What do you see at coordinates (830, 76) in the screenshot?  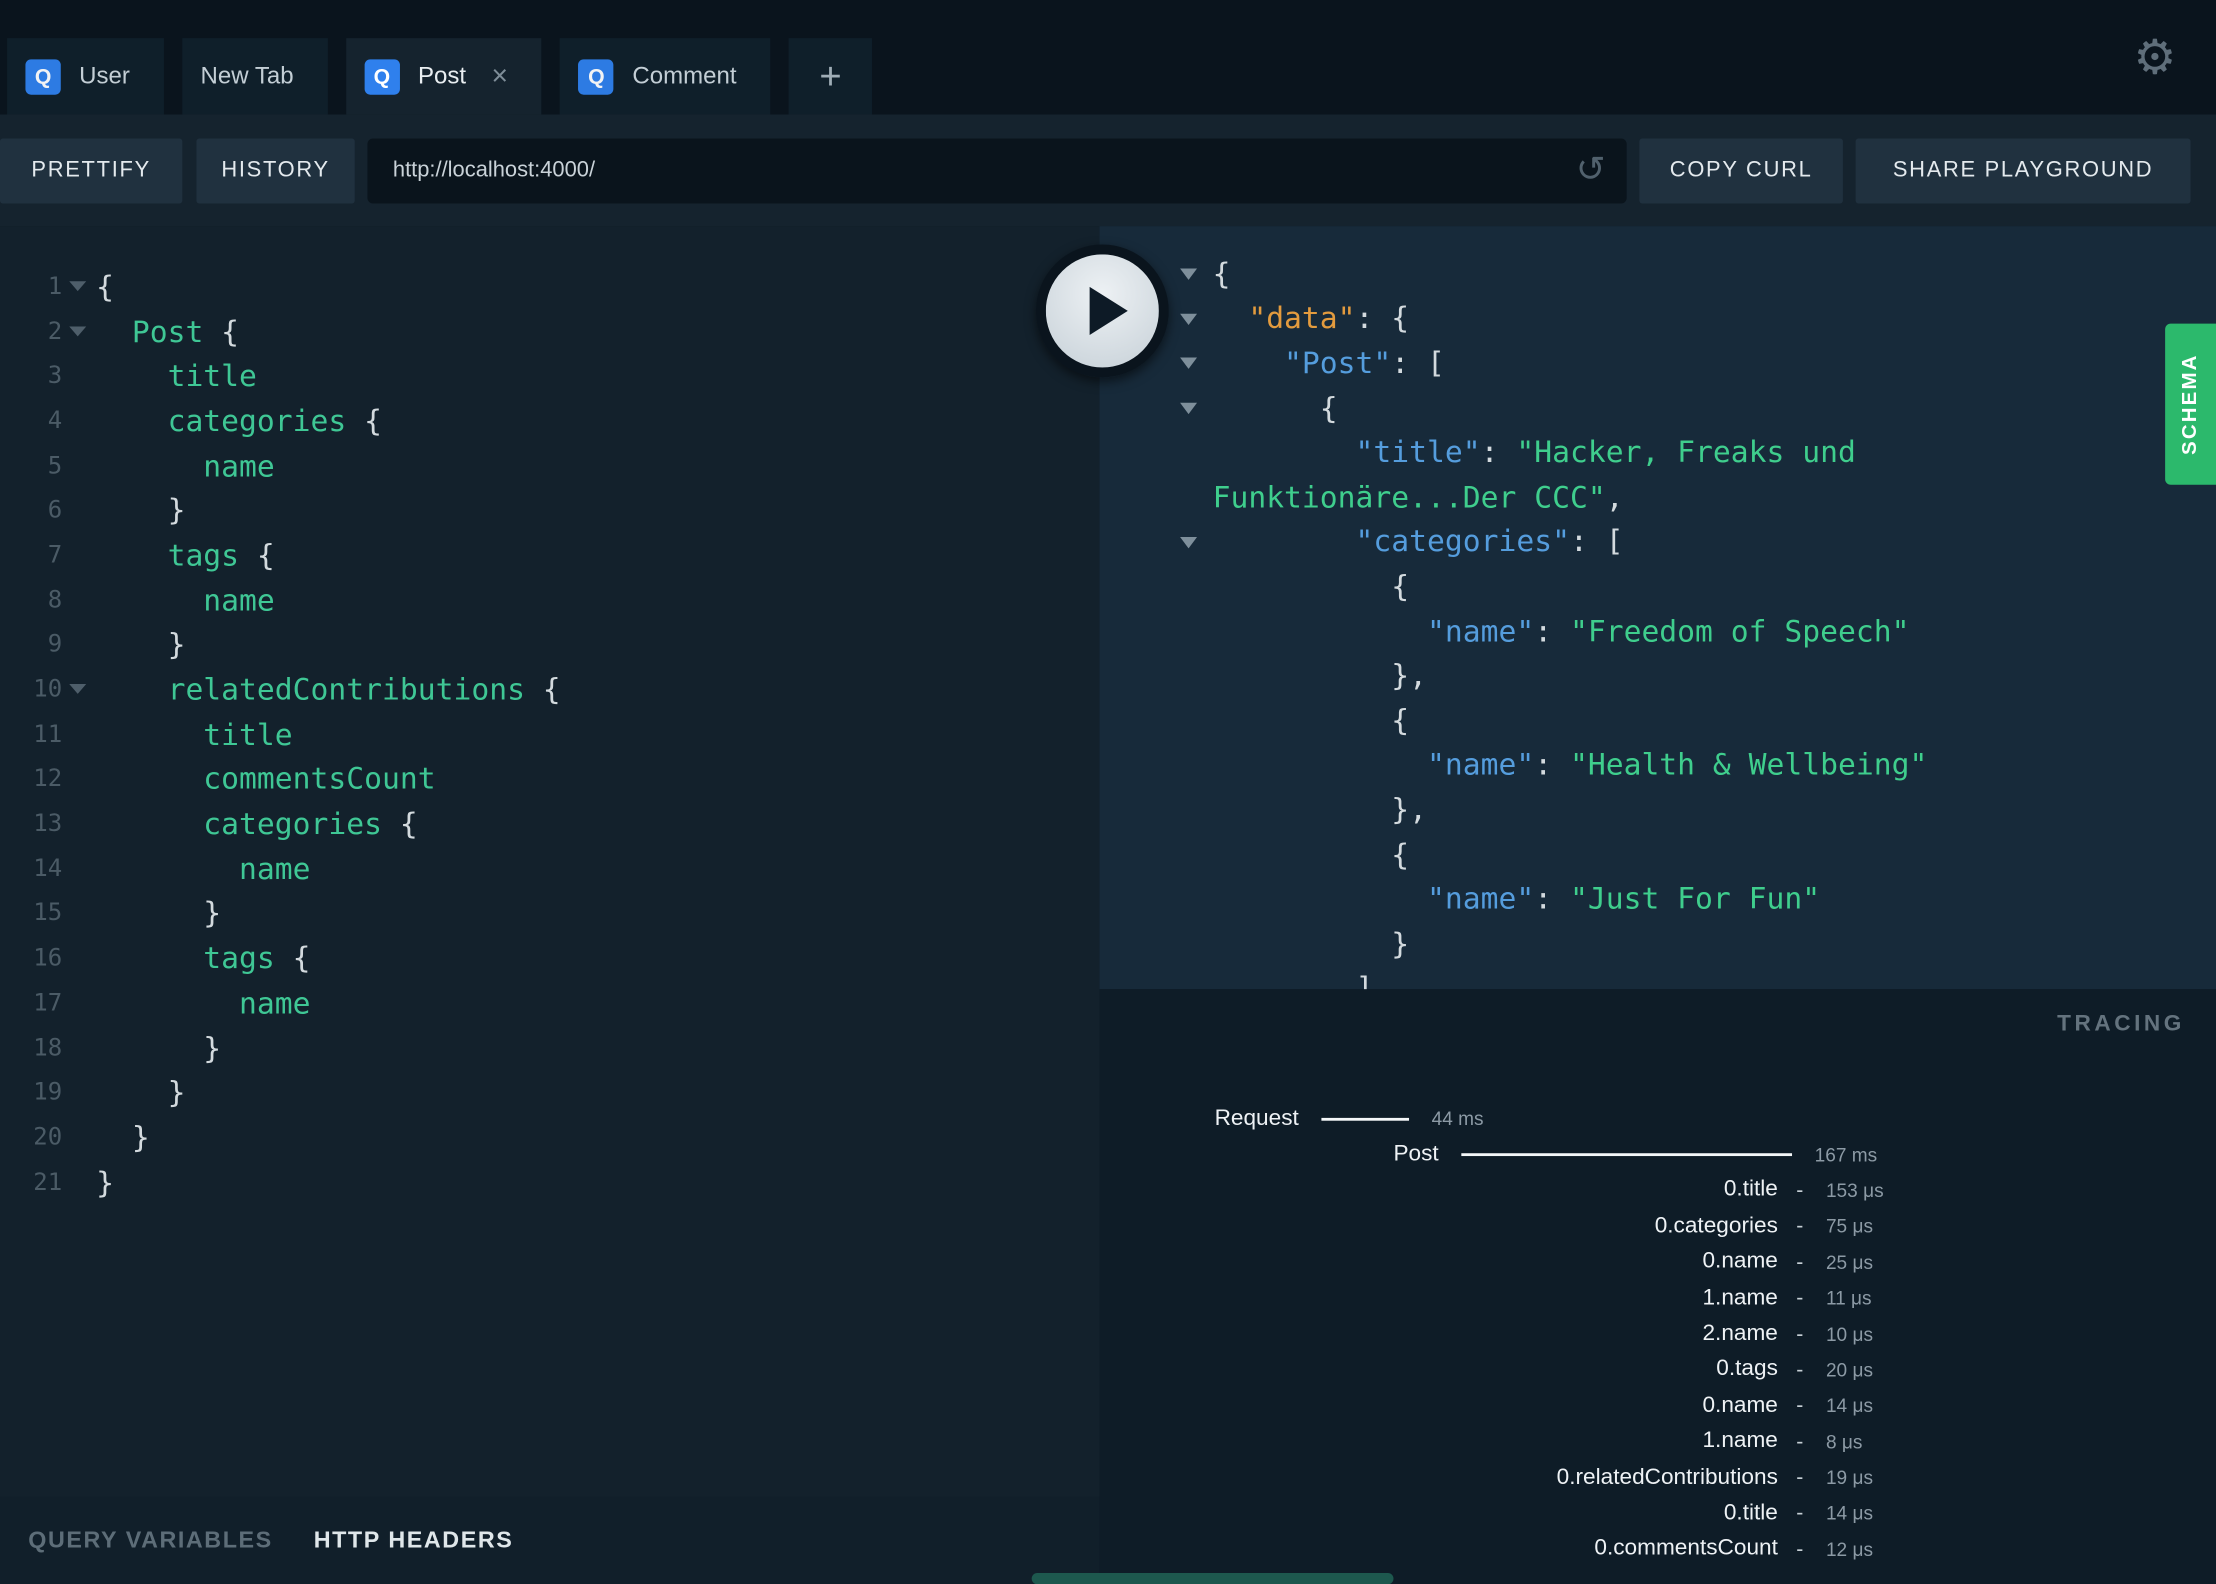 I see `new-tab-button: +` at bounding box center [830, 76].